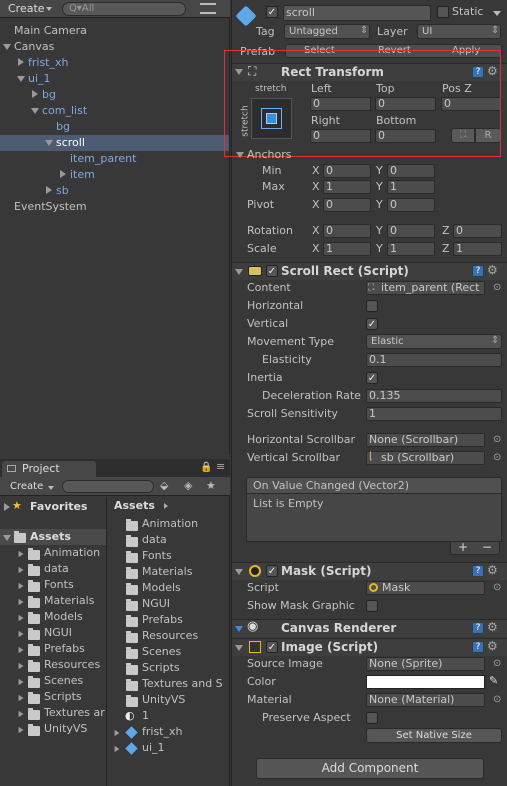 This screenshot has width=507, height=786. Describe the element at coordinates (477, 249) in the screenshot. I see `scale-z-field: 1` at that location.